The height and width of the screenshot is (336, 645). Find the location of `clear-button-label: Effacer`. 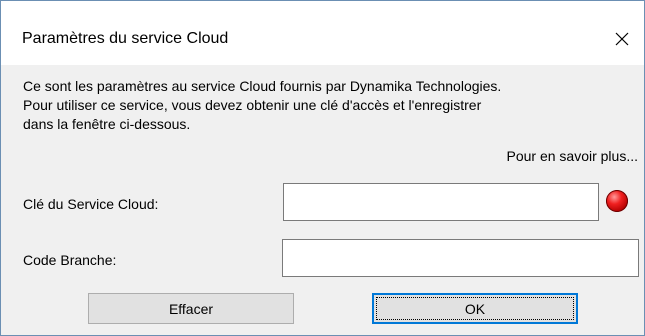

clear-button-label: Effacer is located at coordinates (191, 308).